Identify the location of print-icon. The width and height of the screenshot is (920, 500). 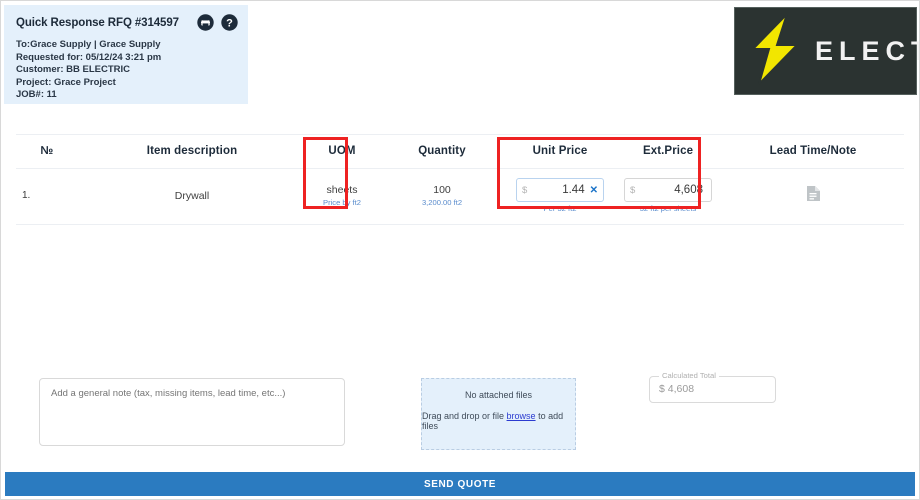
(205, 22).